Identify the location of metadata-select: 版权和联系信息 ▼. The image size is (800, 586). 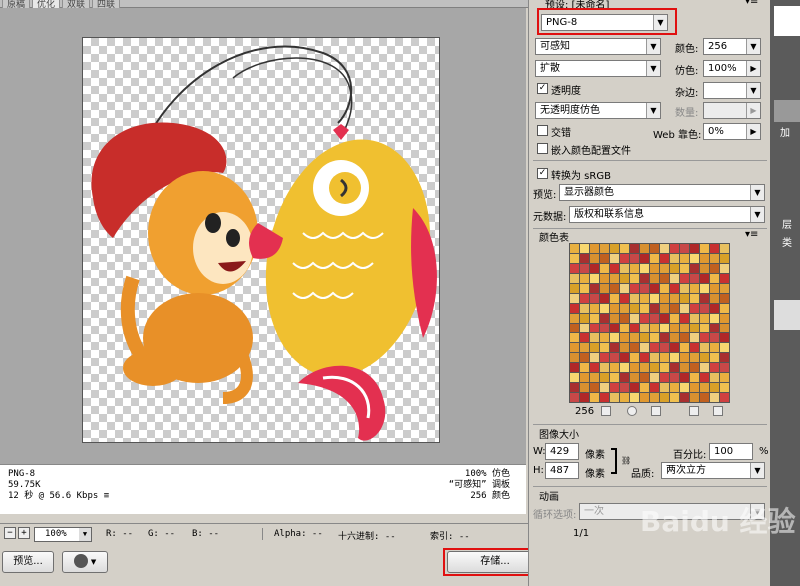
(667, 214).